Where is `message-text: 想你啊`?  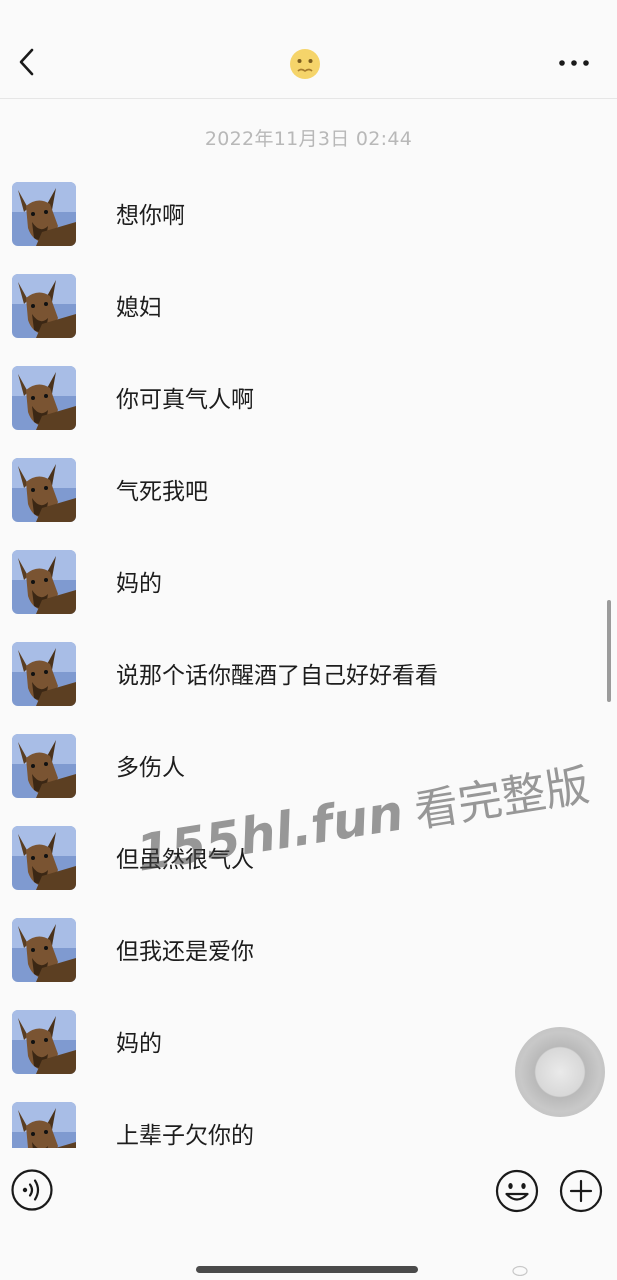 message-text: 想你啊 is located at coordinates (150, 213).